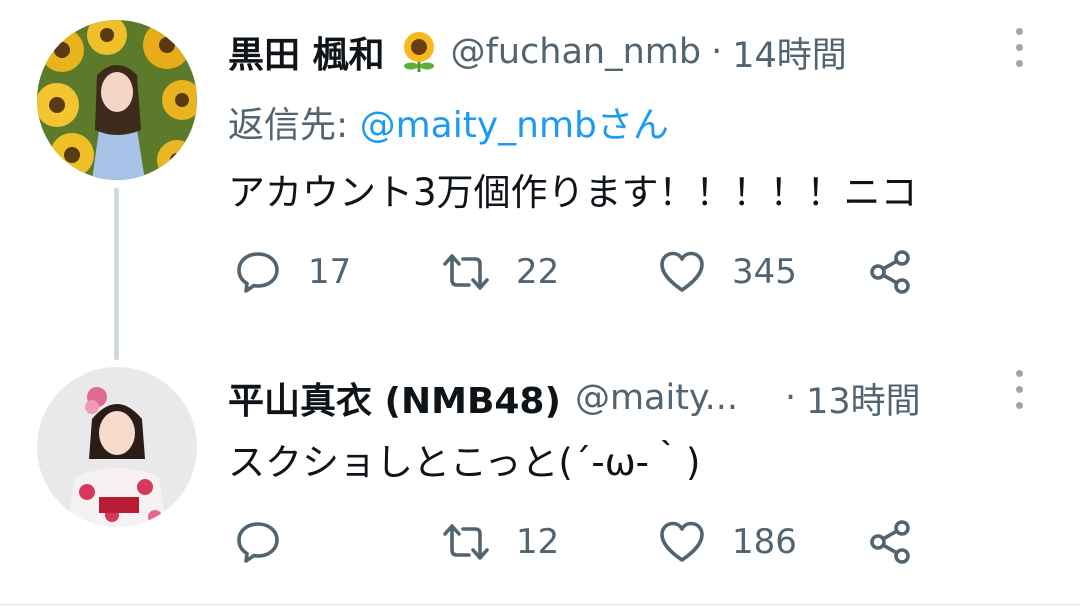 The image size is (1080, 607). What do you see at coordinates (306, 52) in the screenshot?
I see `display-name: 黒田 楓和` at bounding box center [306, 52].